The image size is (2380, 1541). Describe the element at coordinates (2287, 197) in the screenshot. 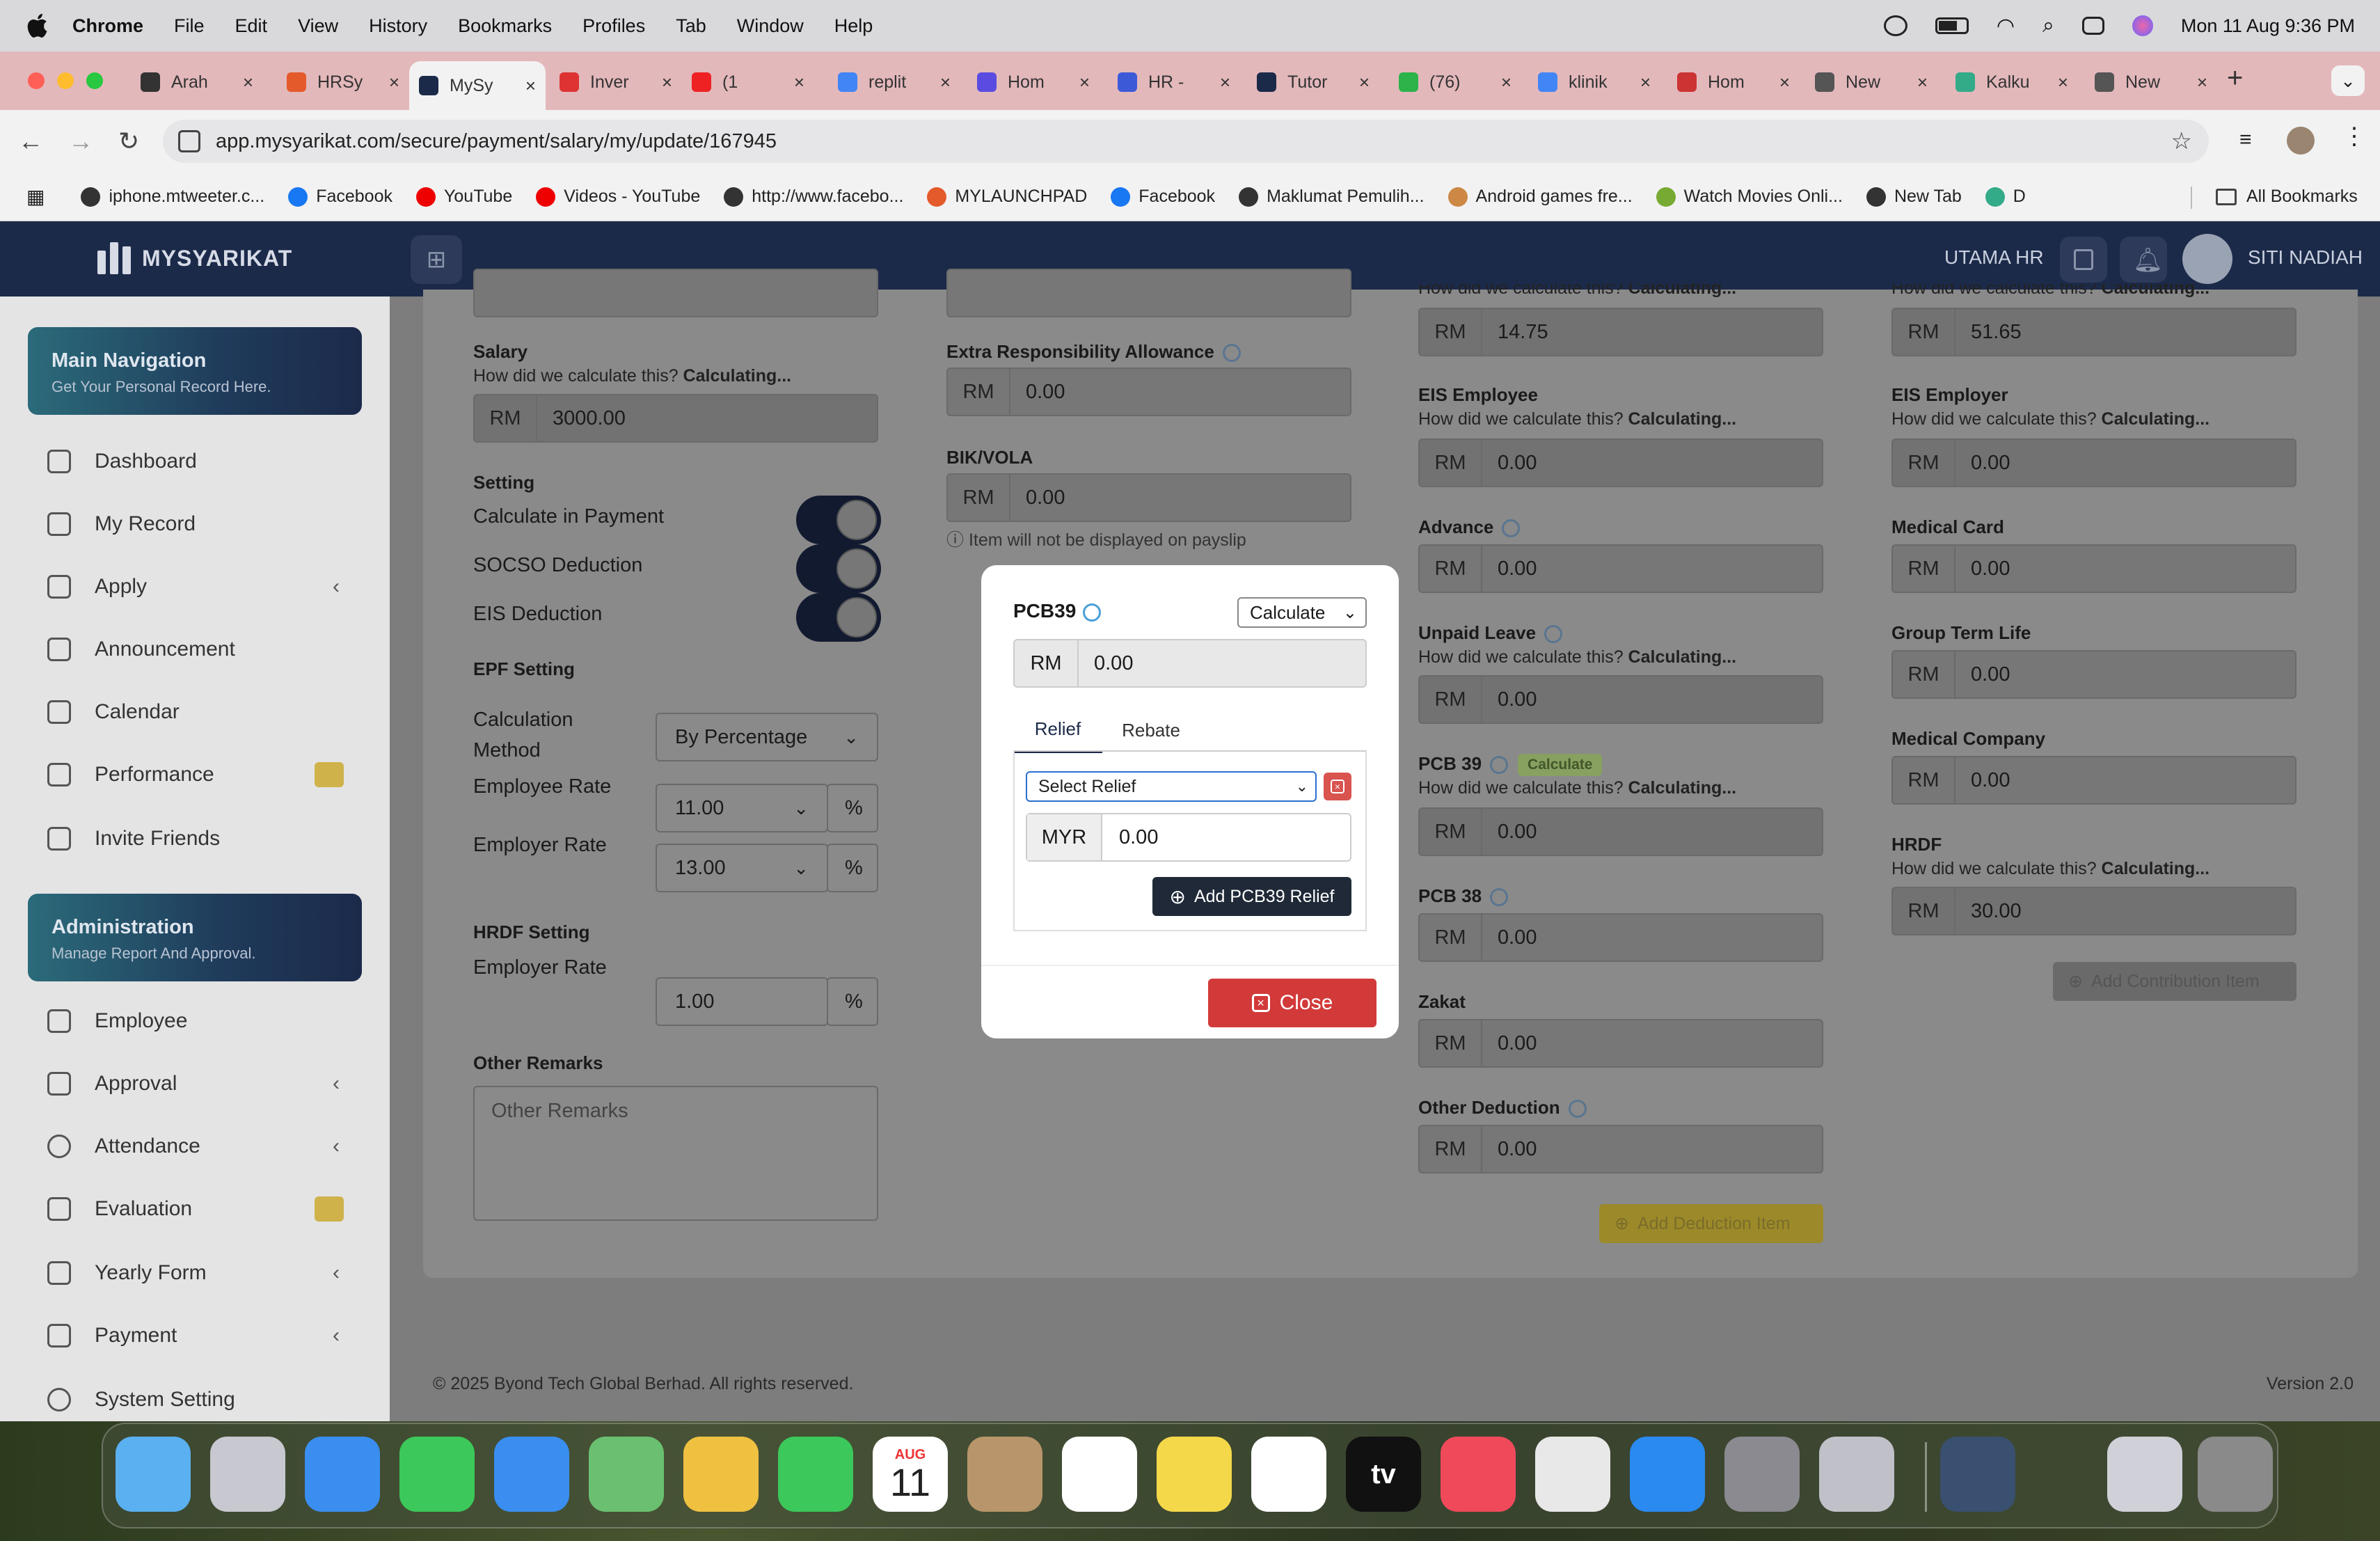

I see `all-bookmarks-folder: All Bookmarks` at that location.